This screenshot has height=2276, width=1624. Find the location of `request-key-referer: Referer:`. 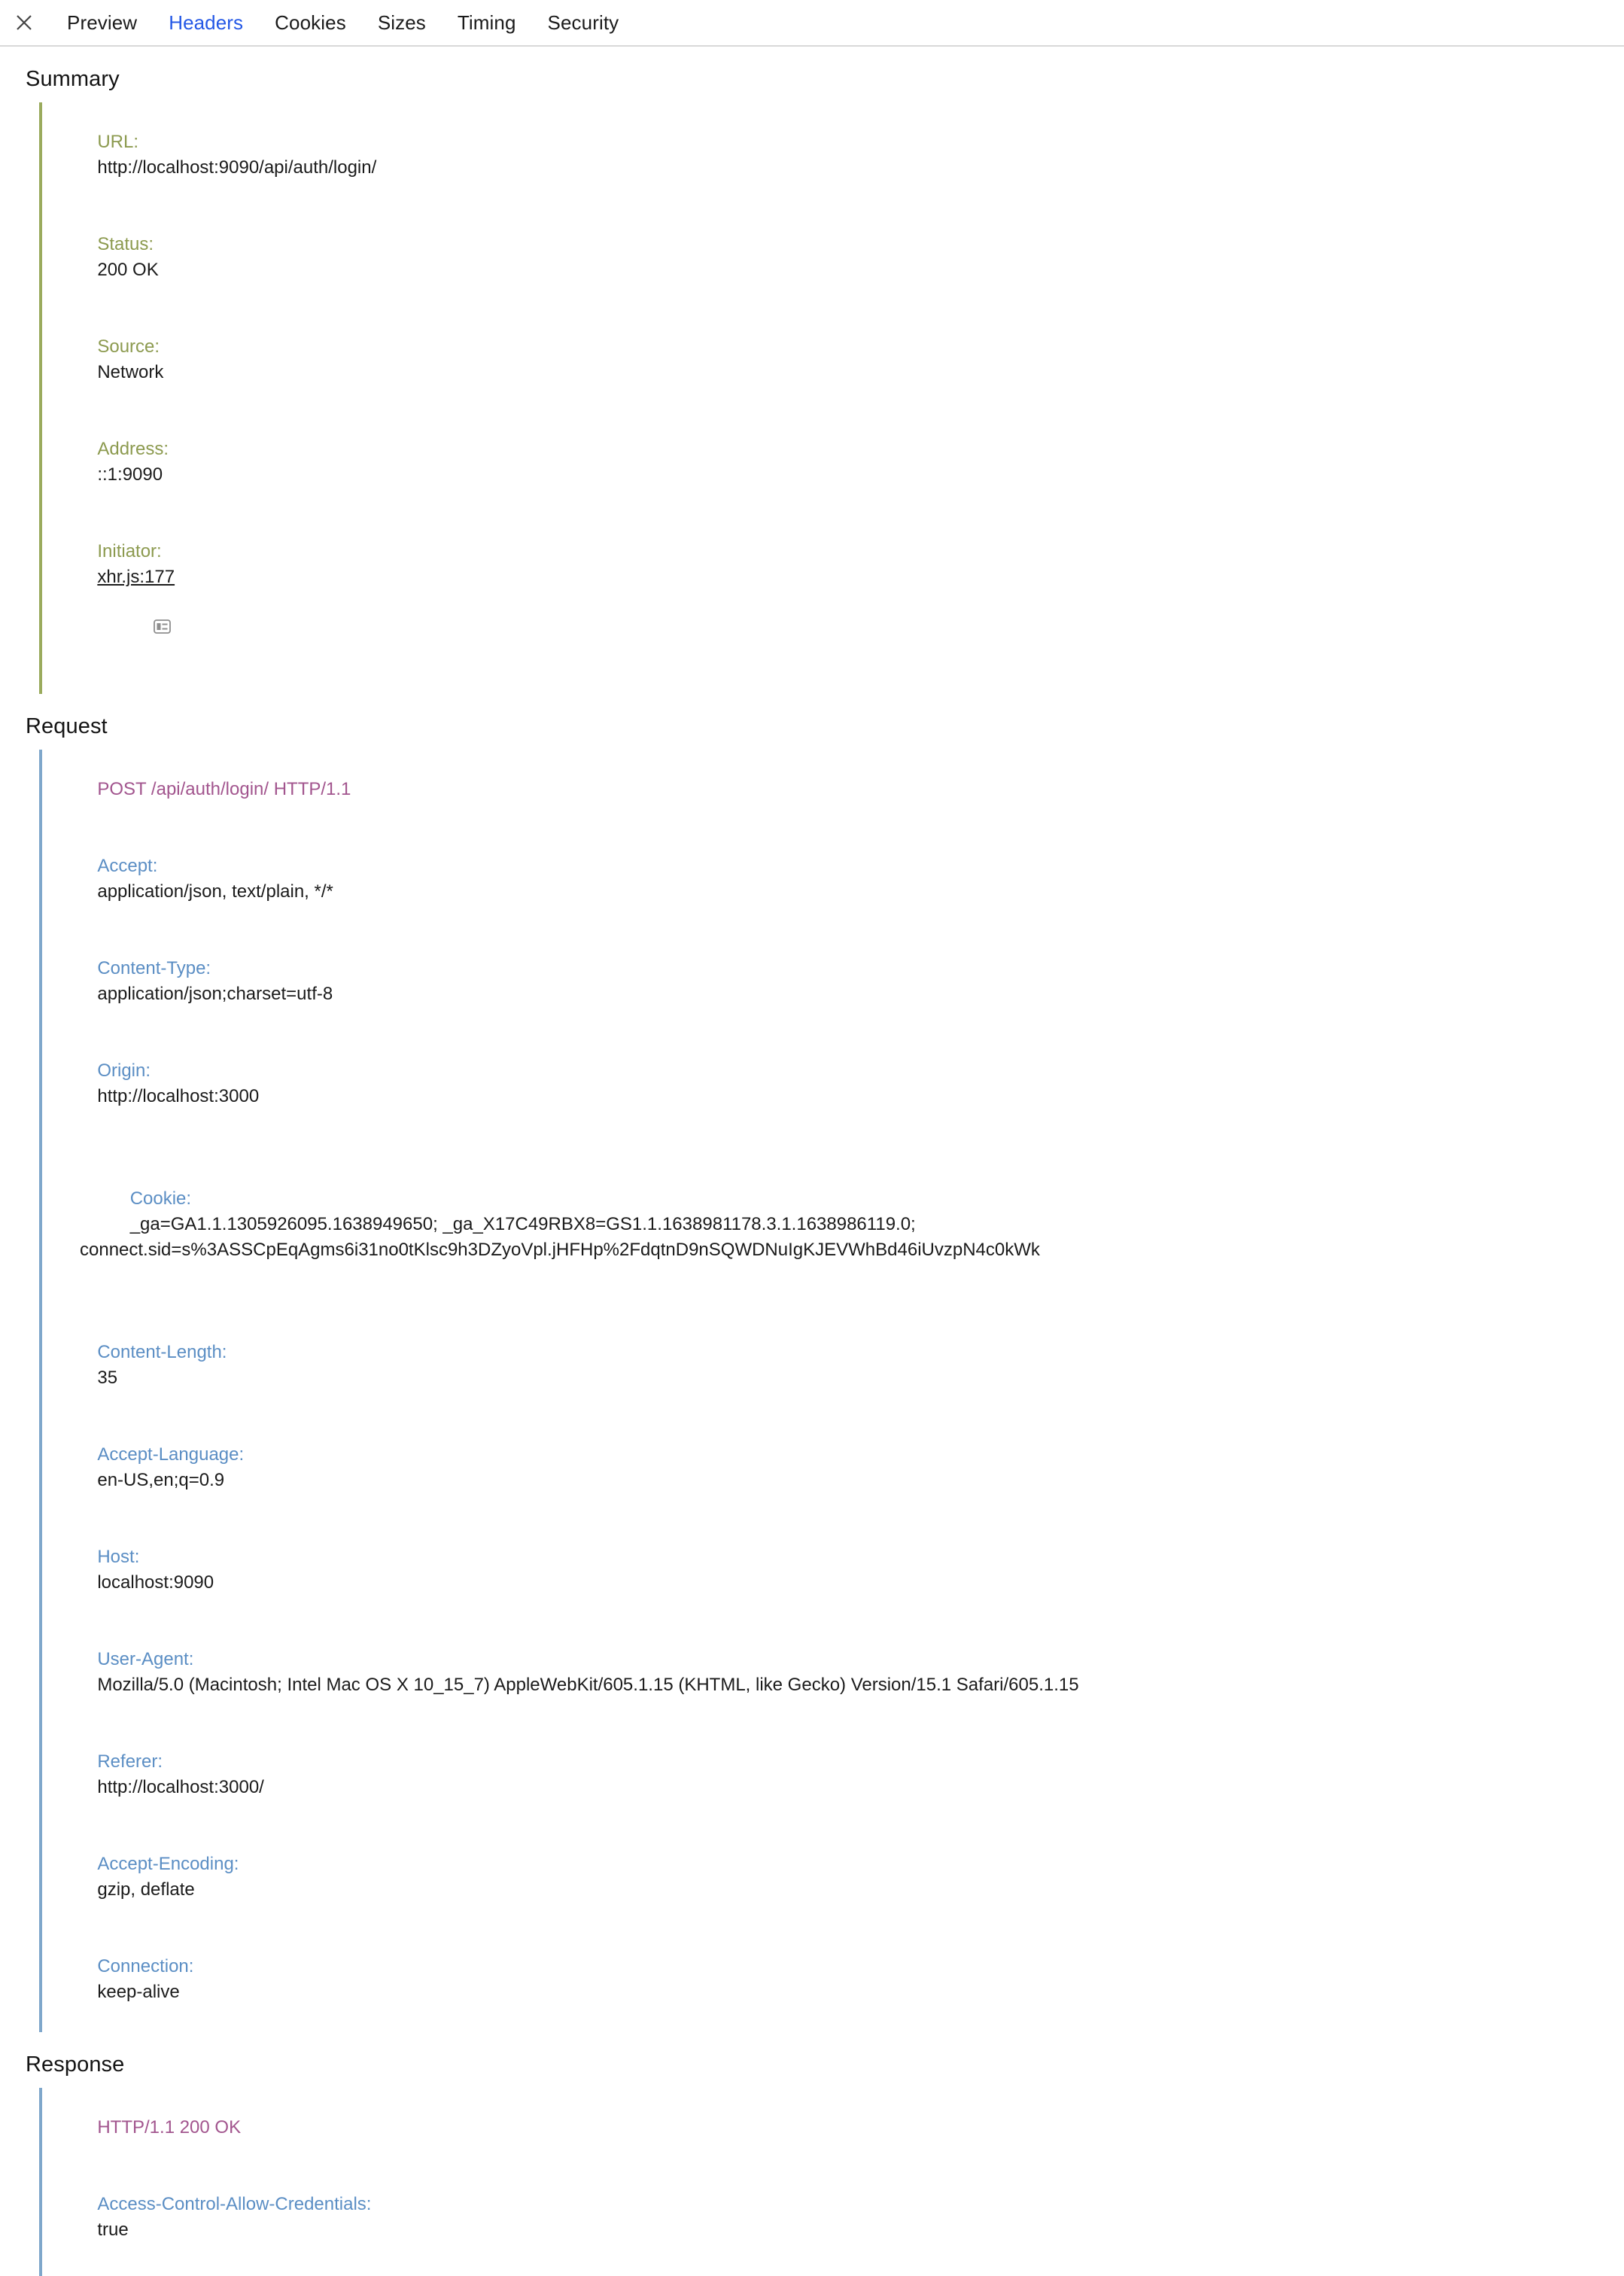

request-key-referer: Referer: is located at coordinates (130, 1761).